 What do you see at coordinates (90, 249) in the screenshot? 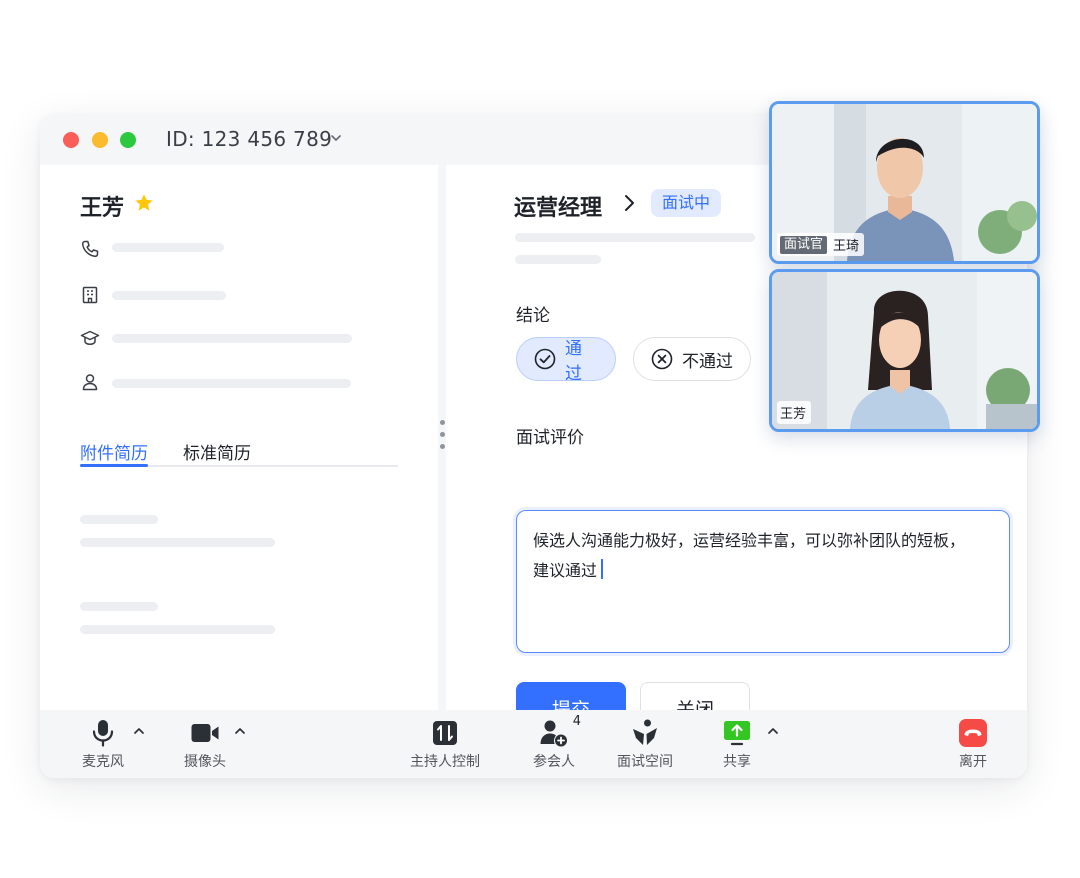
I see `phone-icon` at bounding box center [90, 249].